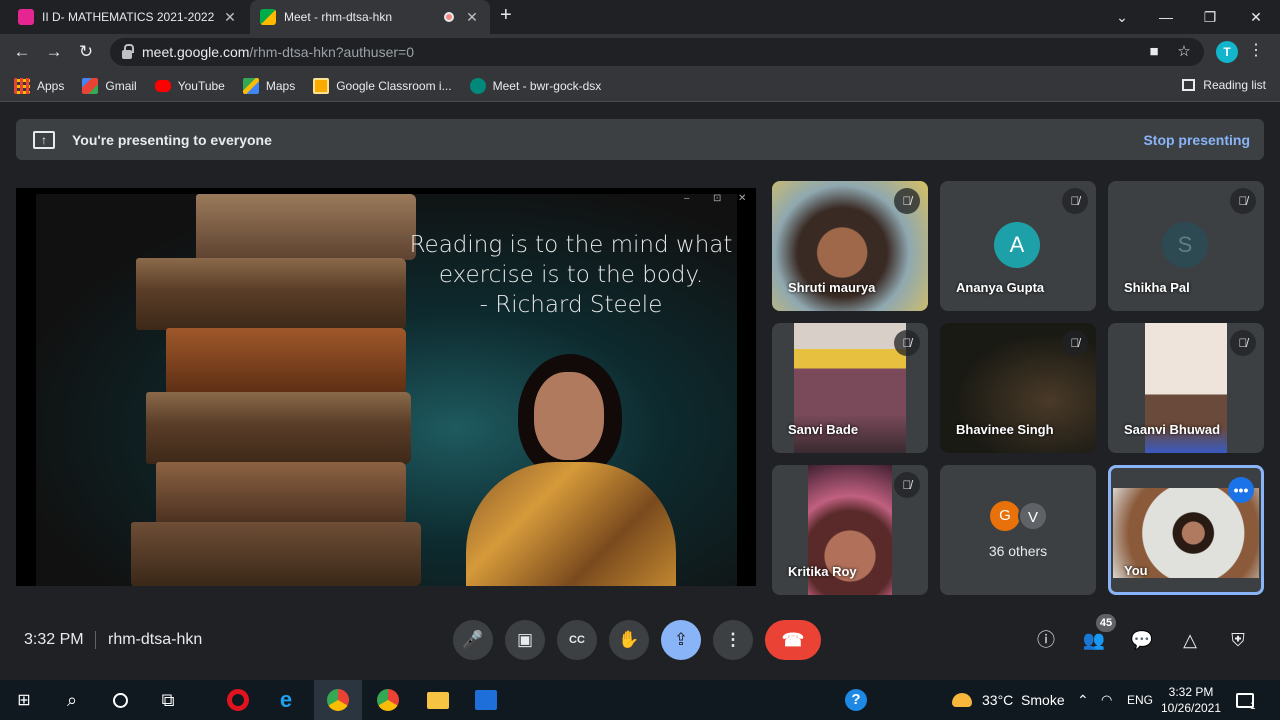  I want to click on meeting-code: rhm-dtsa-hkn, so click(155, 639).